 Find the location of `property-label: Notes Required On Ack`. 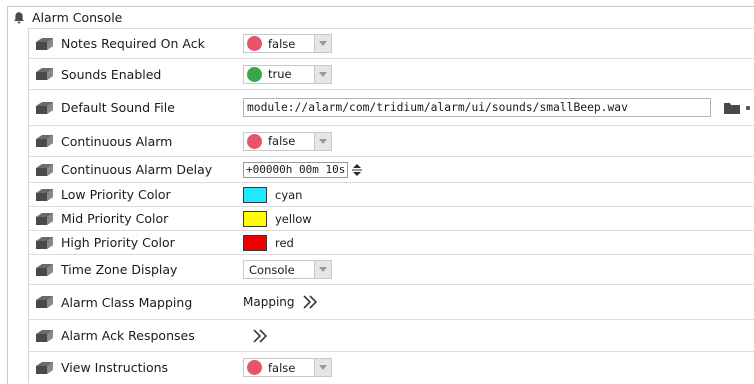

property-label: Notes Required On Ack is located at coordinates (133, 43).